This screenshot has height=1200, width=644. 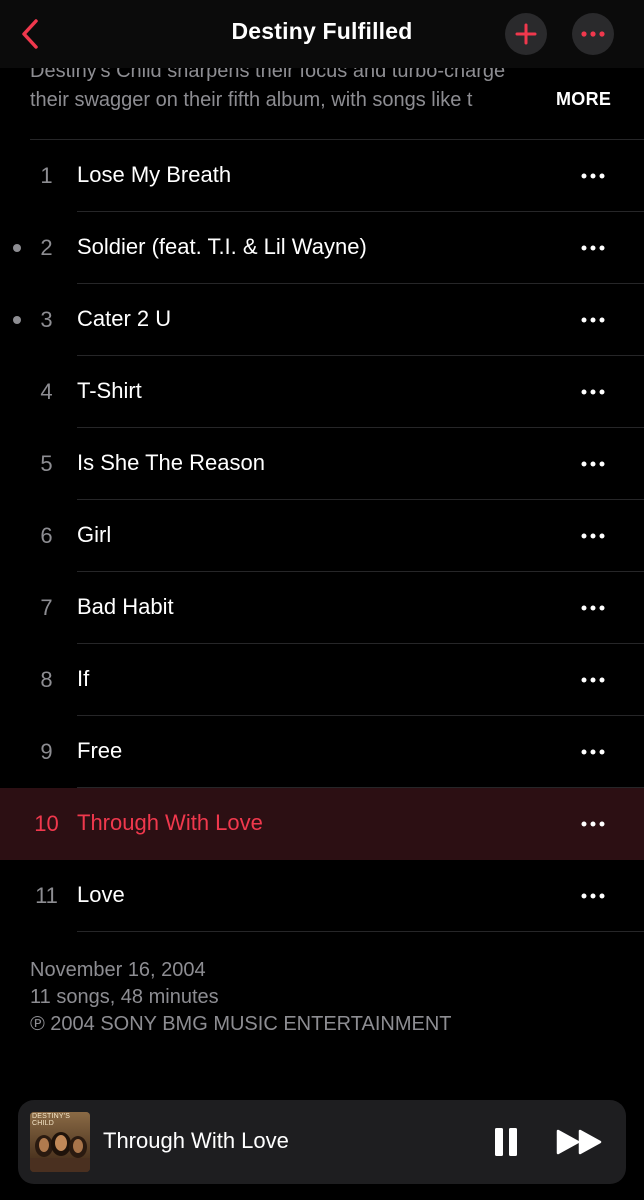 I want to click on now-playing-title: Through With Love, so click(x=196, y=1140).